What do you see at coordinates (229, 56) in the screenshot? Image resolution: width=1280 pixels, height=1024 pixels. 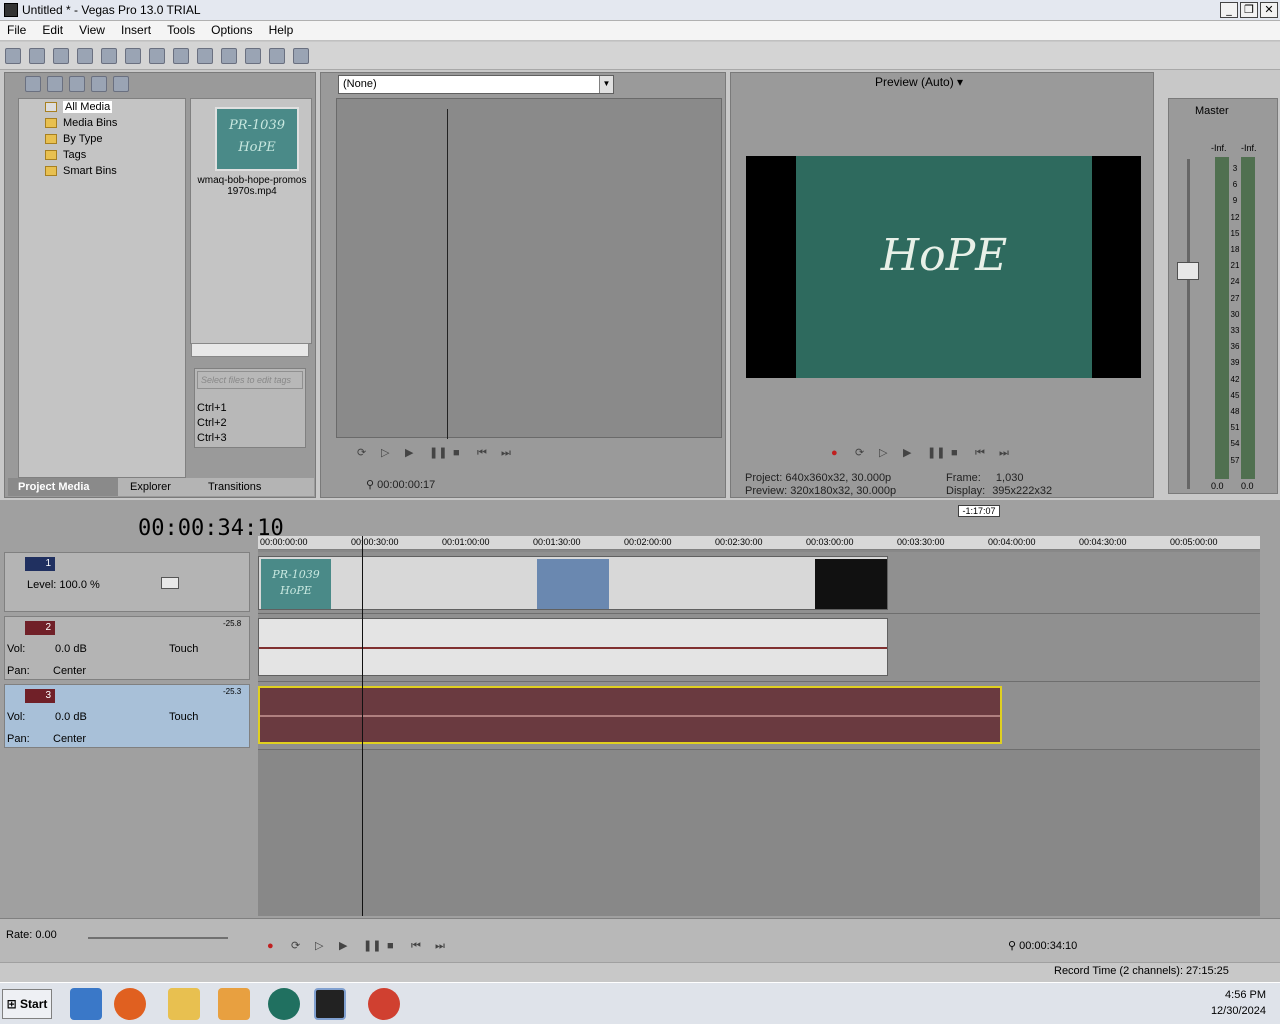 I see `undo-icon` at bounding box center [229, 56].